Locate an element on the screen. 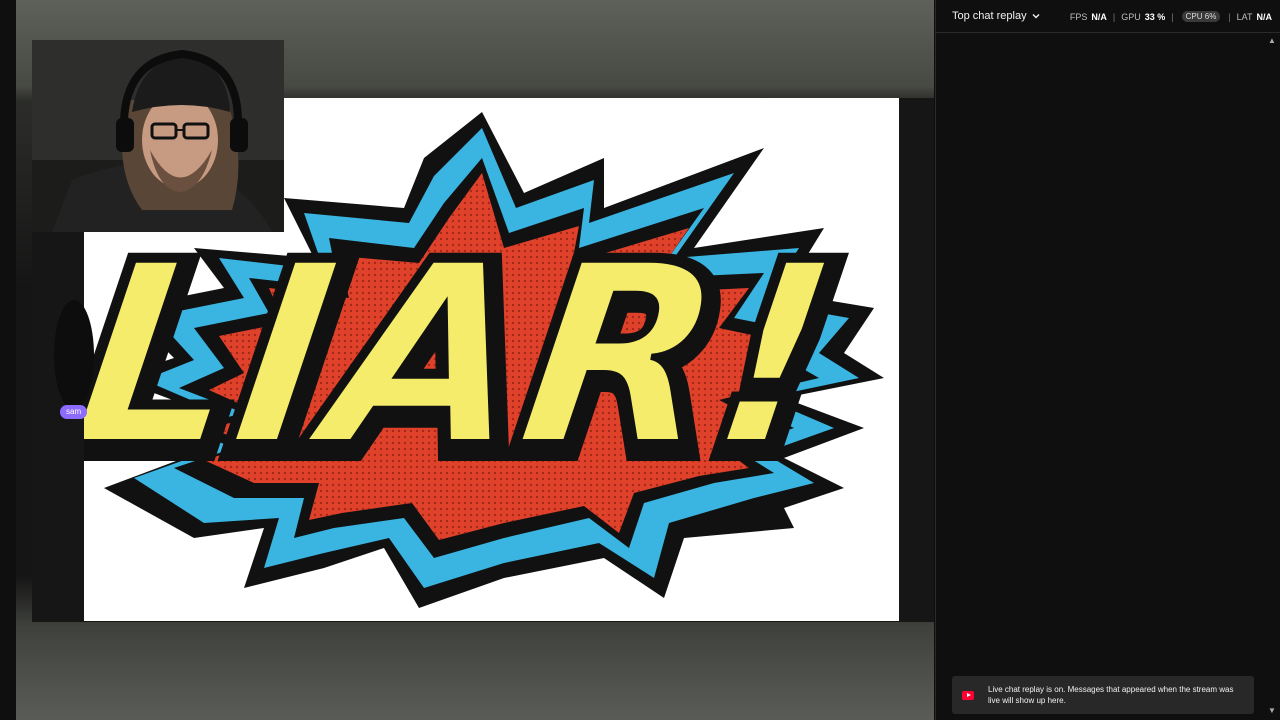  chat-mode-dropdown: Top chat replay is located at coordinates (996, 16).